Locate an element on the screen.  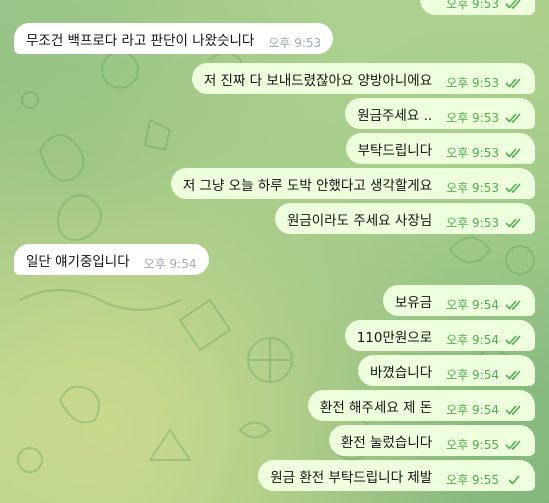
message-text: 원금 환전 부탁드립니다 제발 is located at coordinates (351, 477).